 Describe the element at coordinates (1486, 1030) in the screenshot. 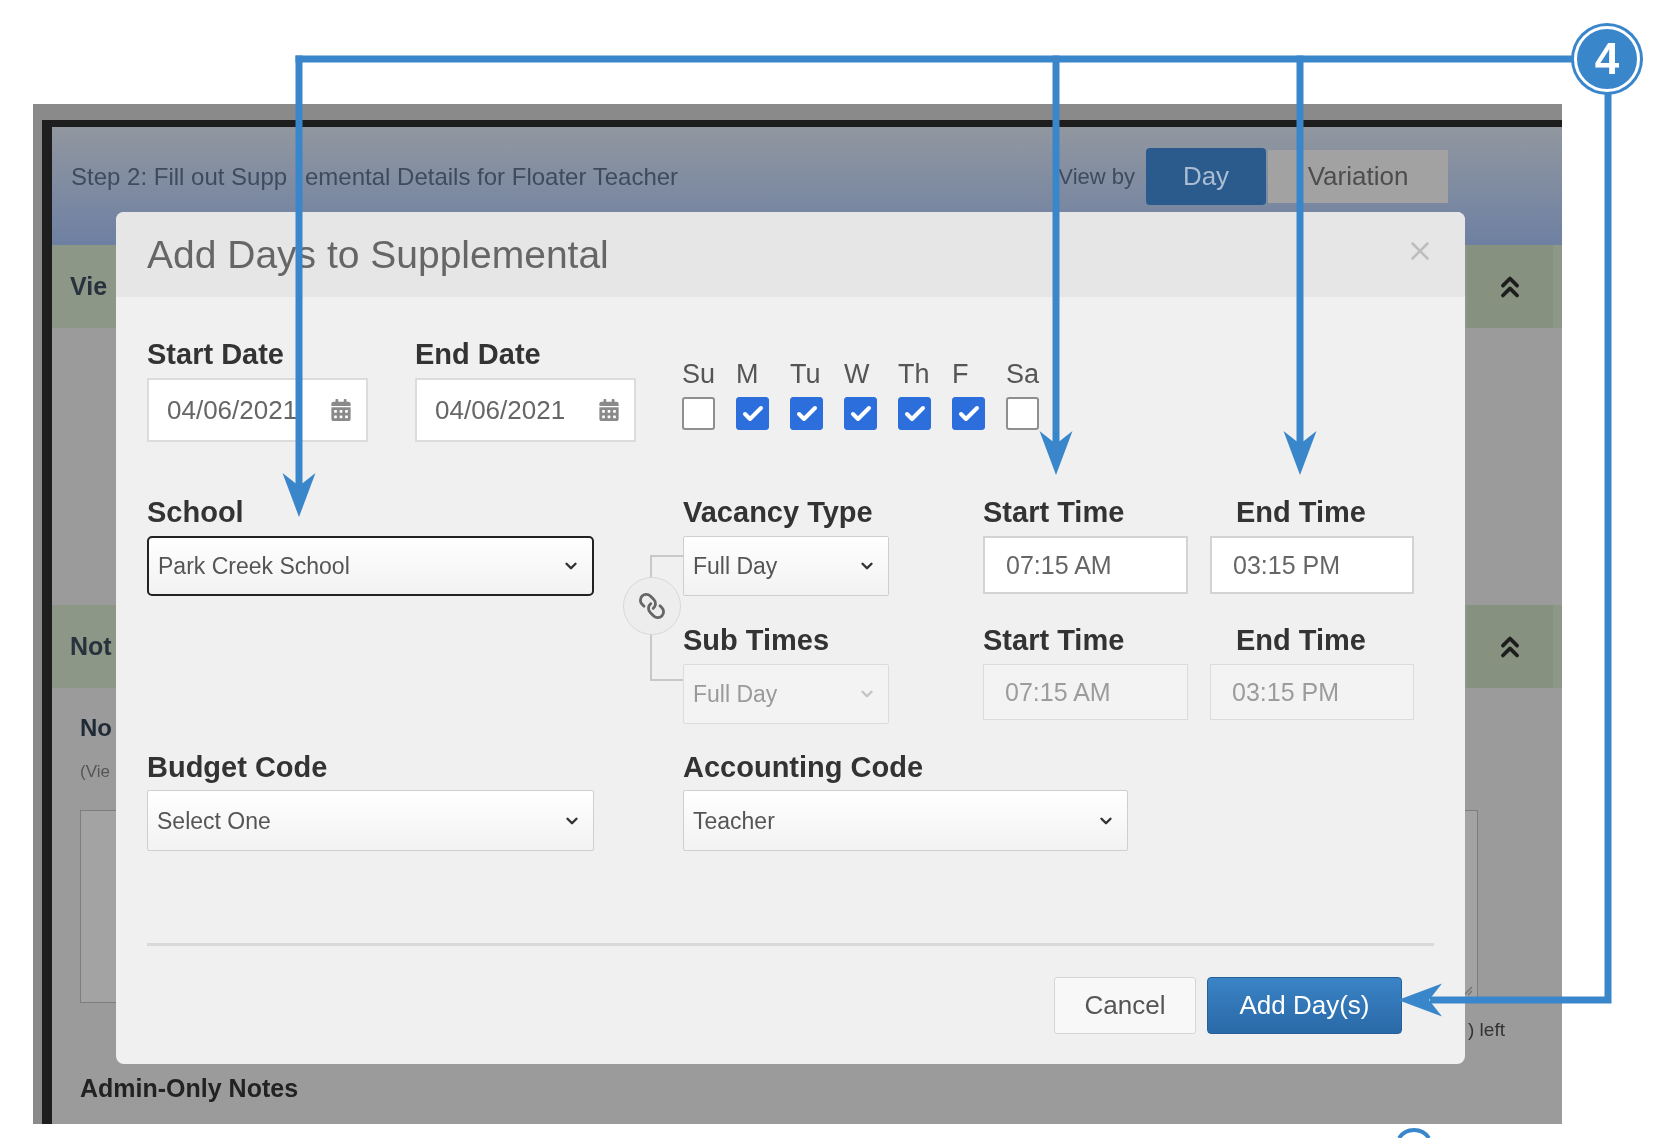

I see `character-count: ) left` at that location.